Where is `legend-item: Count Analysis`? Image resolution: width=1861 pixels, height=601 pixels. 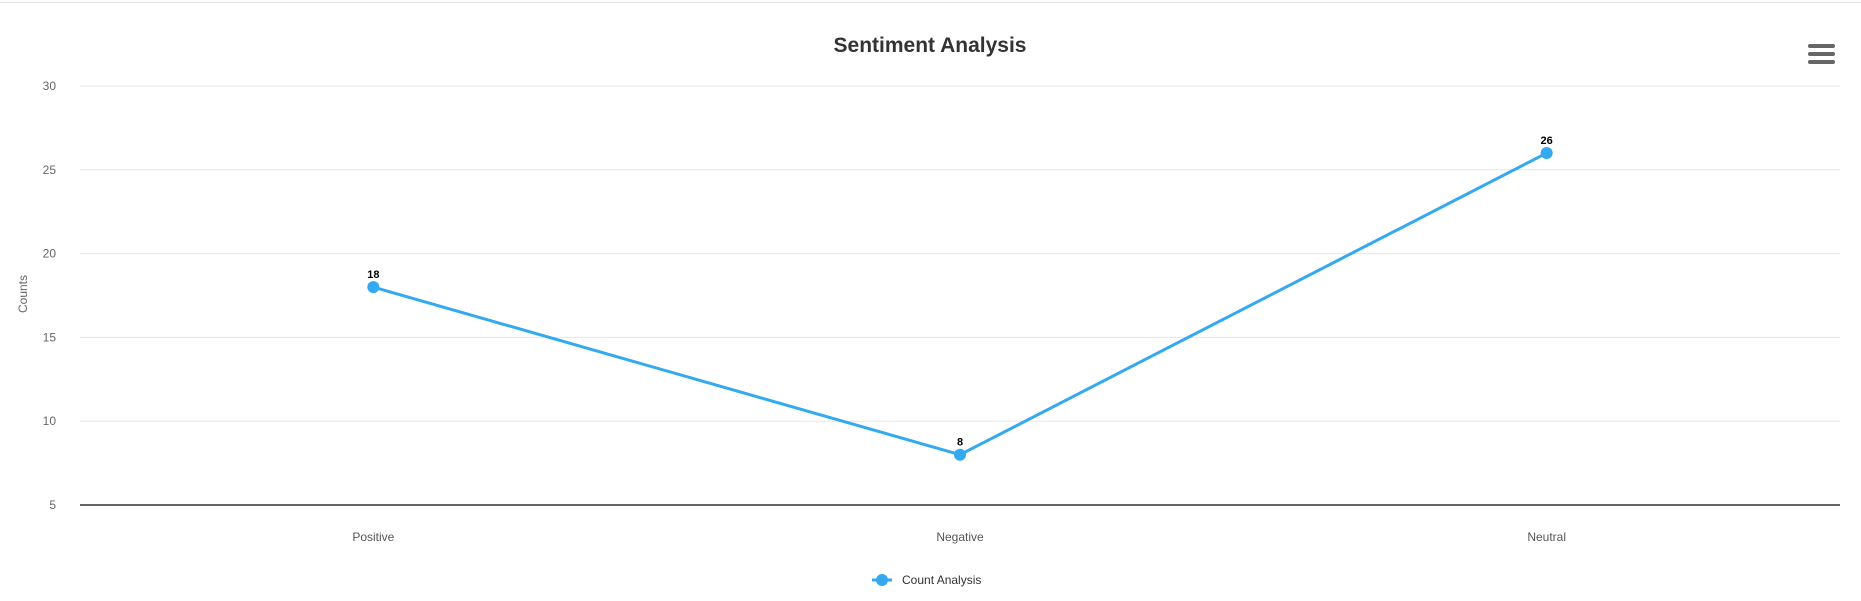 legend-item: Count Analysis is located at coordinates (926, 580).